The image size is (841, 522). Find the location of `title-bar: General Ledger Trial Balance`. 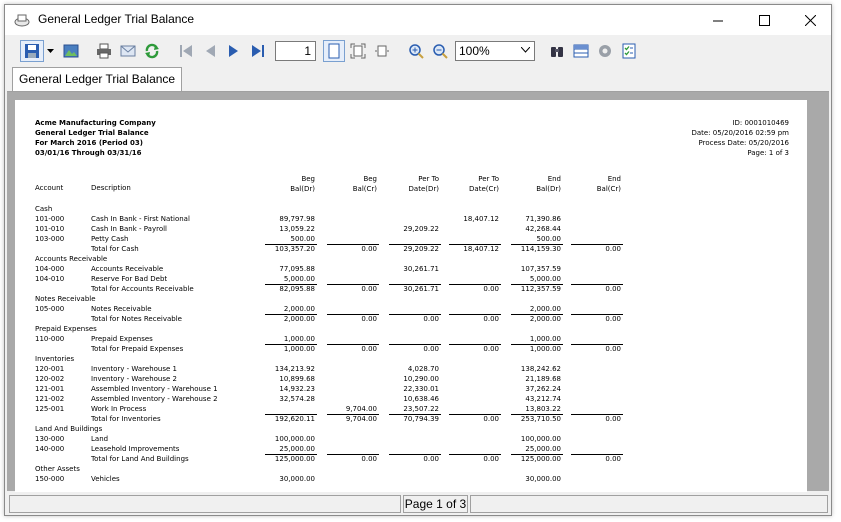

title-bar: General Ledger Trial Balance is located at coordinates (418, 20).